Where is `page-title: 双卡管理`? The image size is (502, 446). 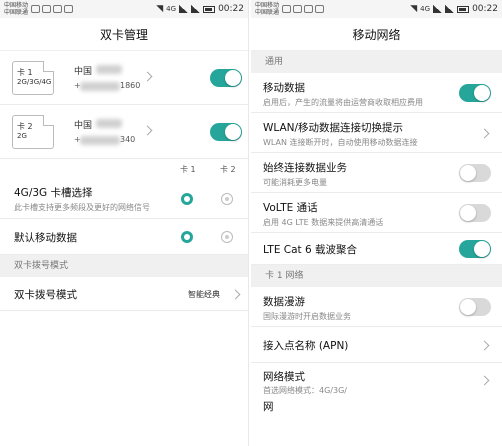
page-title: 双卡管理 is located at coordinates (124, 34).